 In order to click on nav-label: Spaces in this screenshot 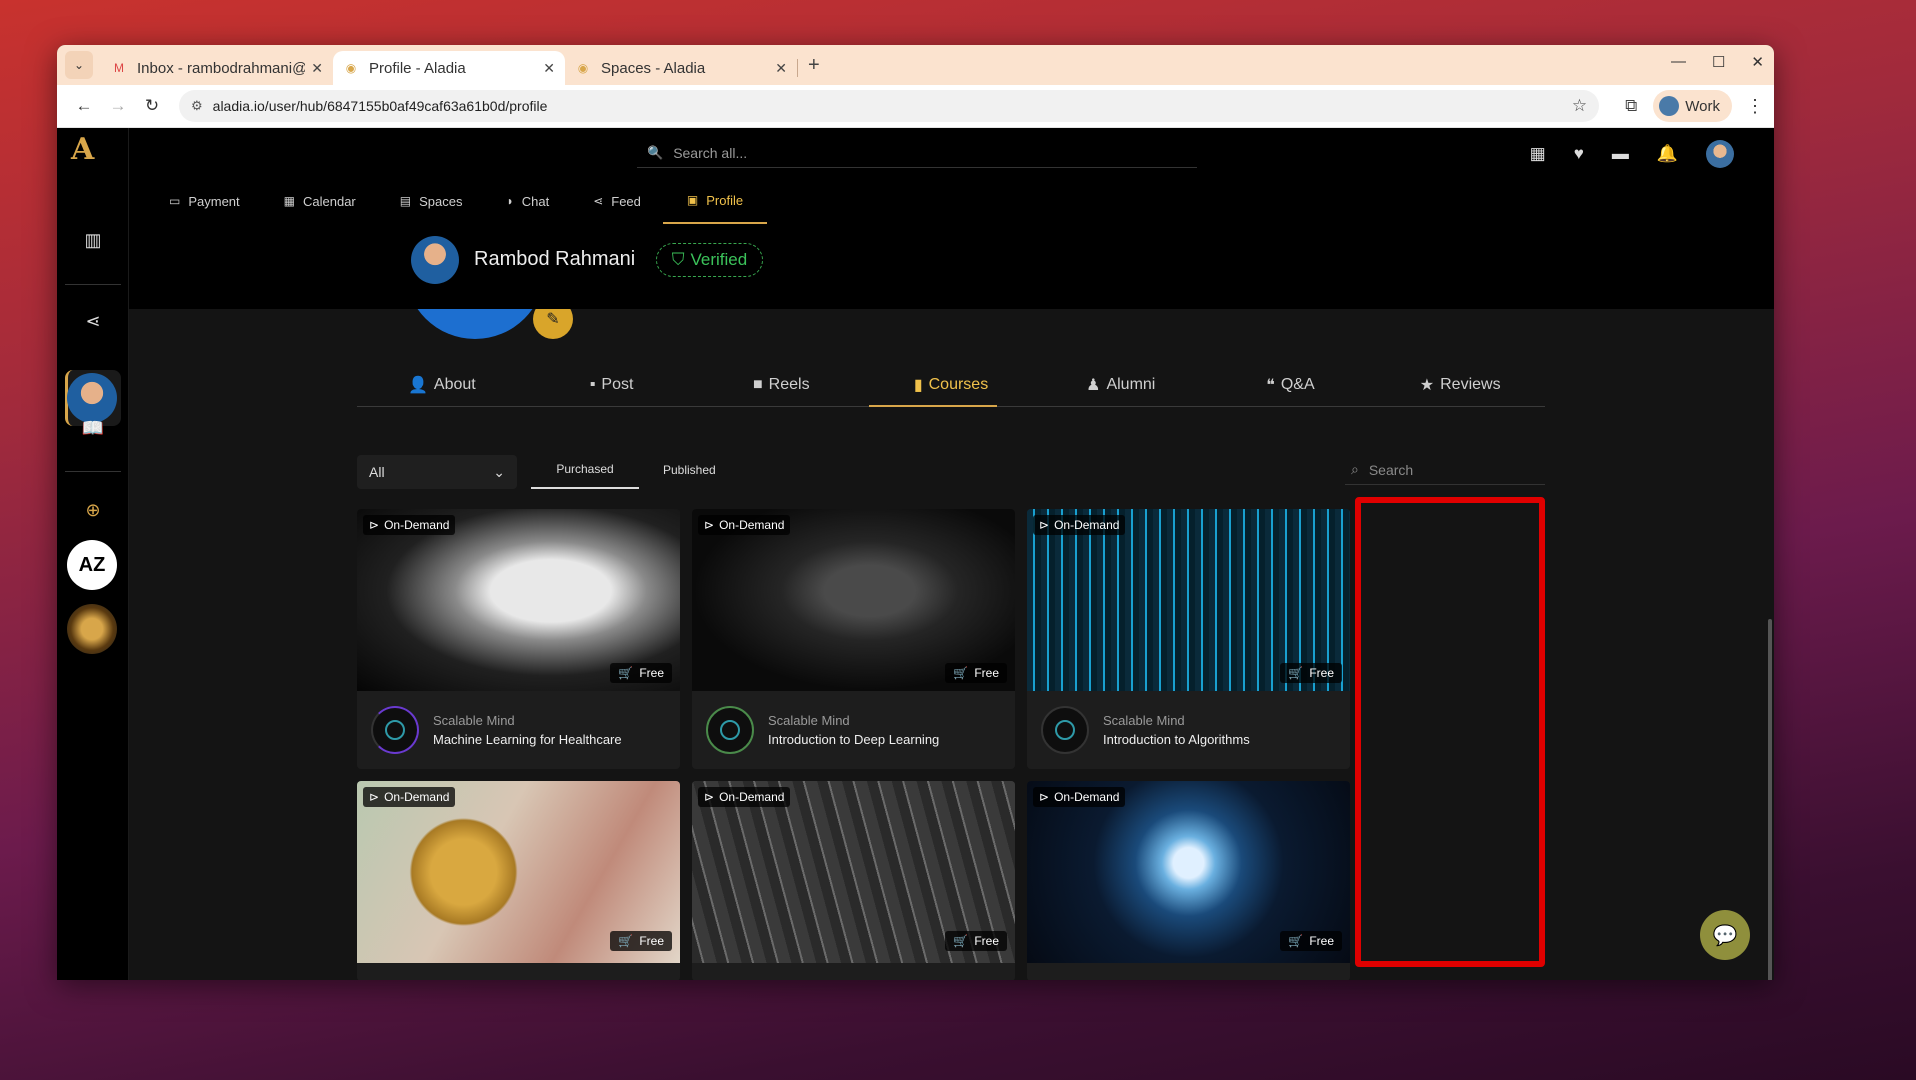, I will do `click(441, 201)`.